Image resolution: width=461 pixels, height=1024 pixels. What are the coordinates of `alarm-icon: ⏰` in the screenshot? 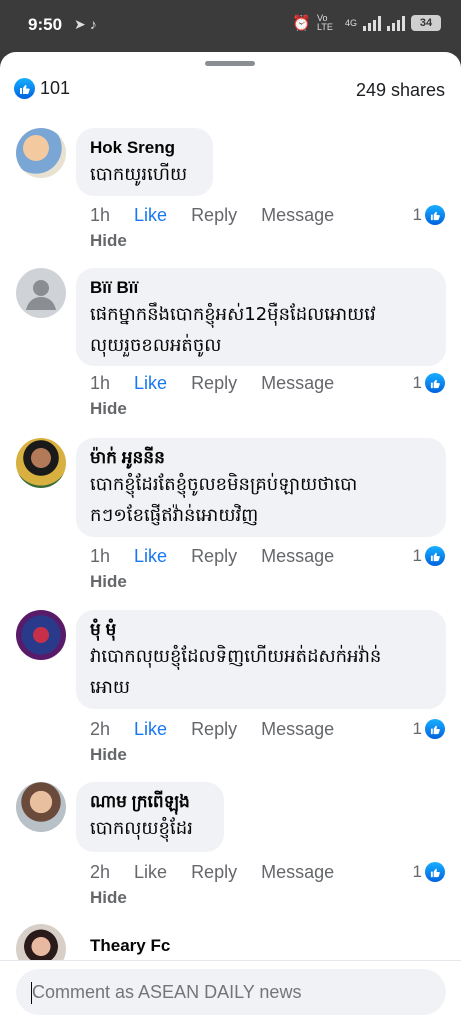 It's located at (301, 23).